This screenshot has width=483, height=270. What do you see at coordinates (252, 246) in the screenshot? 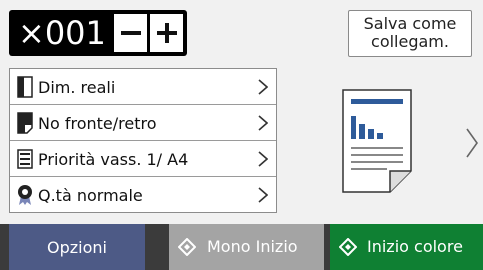
I see `mono-start-label: Mono Inizio` at bounding box center [252, 246].